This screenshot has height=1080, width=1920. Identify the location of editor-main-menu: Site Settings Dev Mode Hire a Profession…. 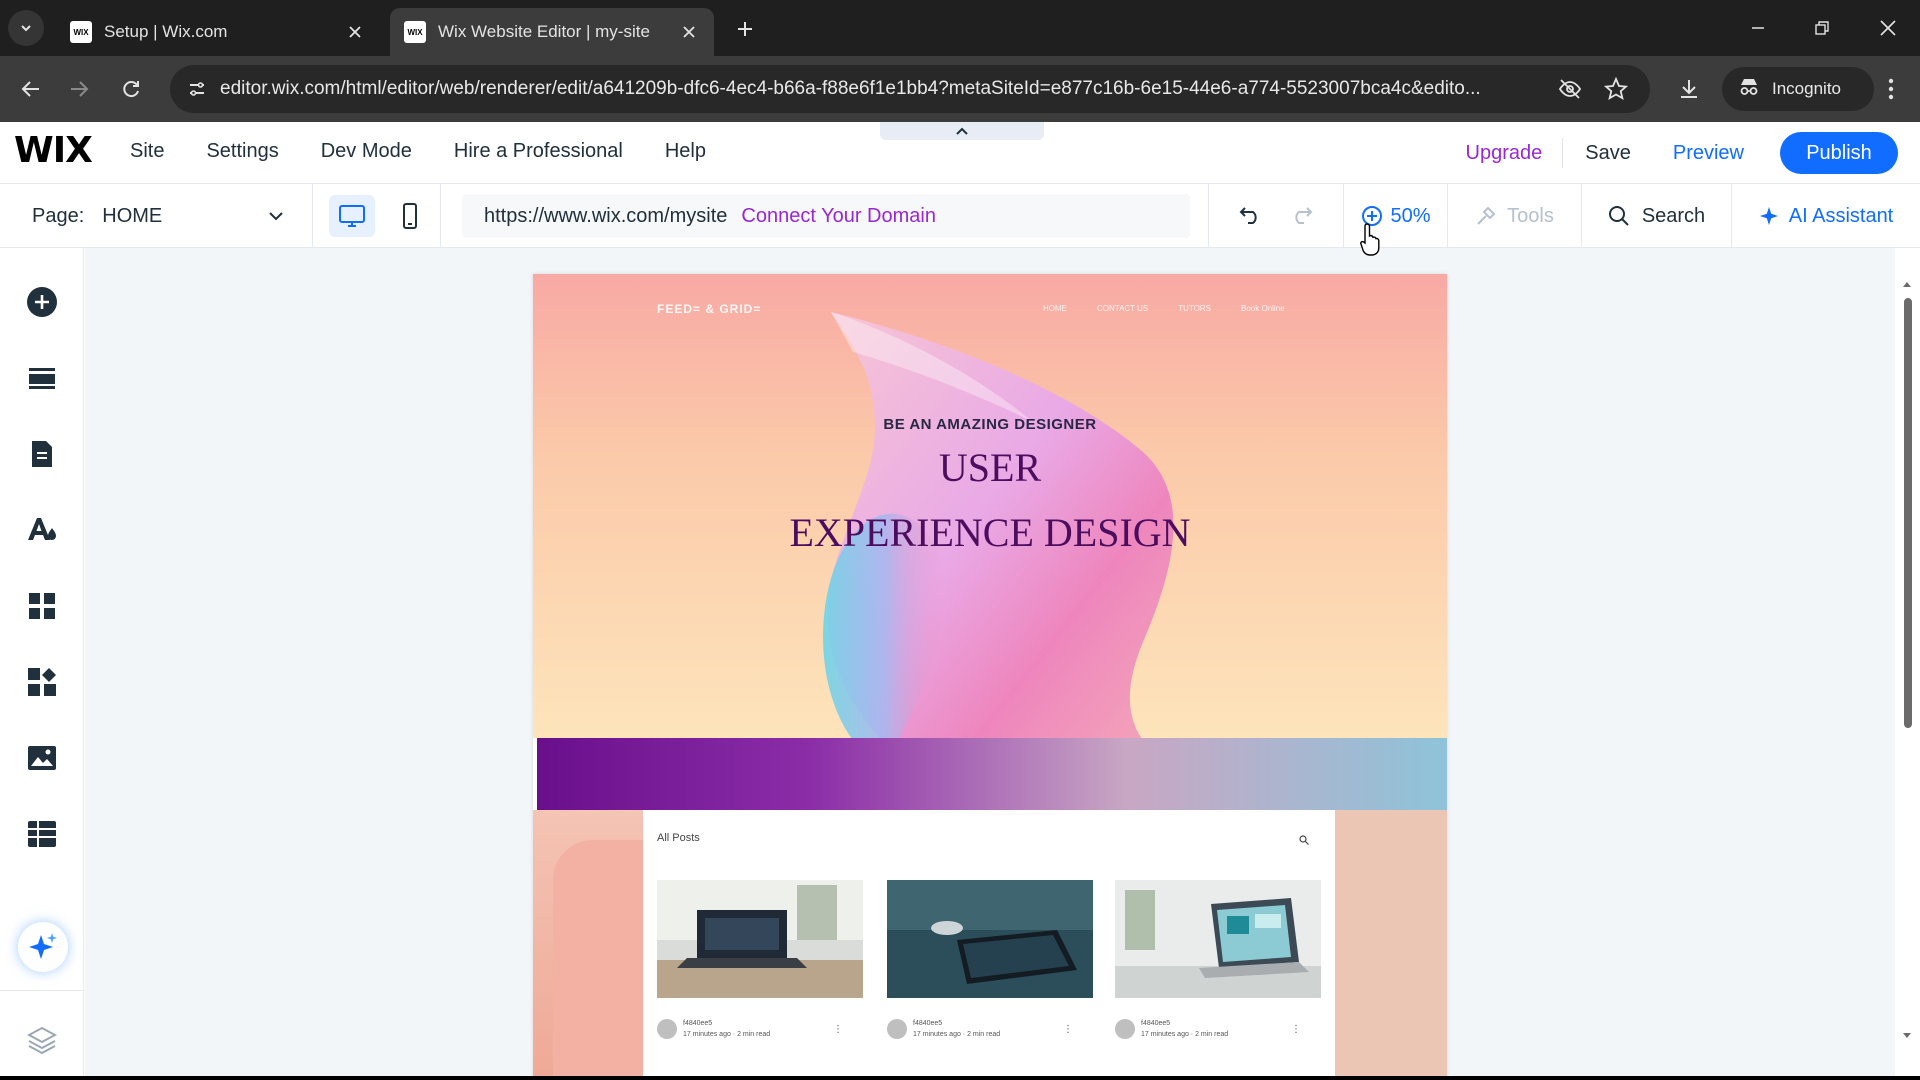
(418, 151).